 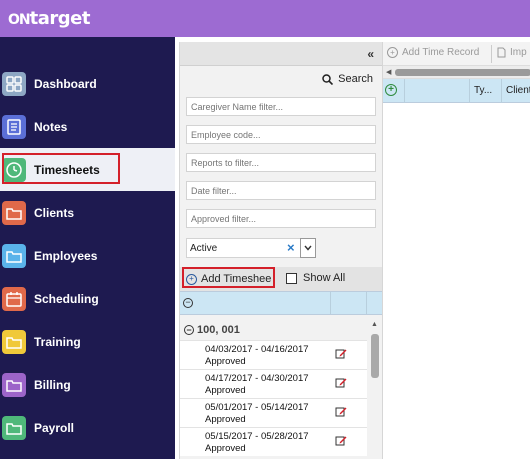 I want to click on app-logo: ONtarget, so click(x=49, y=18).